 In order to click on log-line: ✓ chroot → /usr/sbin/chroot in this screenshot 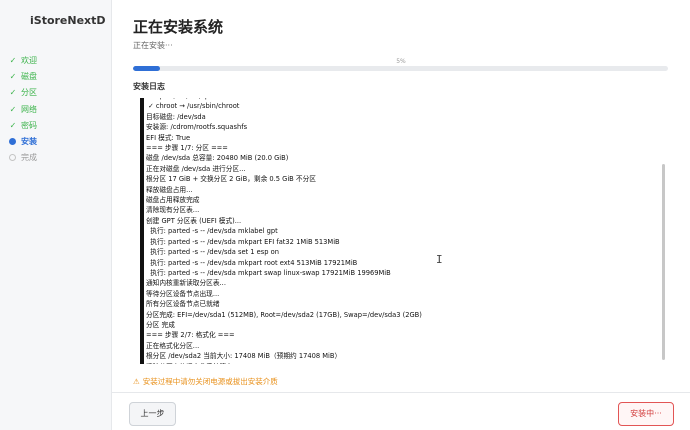, I will do `click(193, 106)`.